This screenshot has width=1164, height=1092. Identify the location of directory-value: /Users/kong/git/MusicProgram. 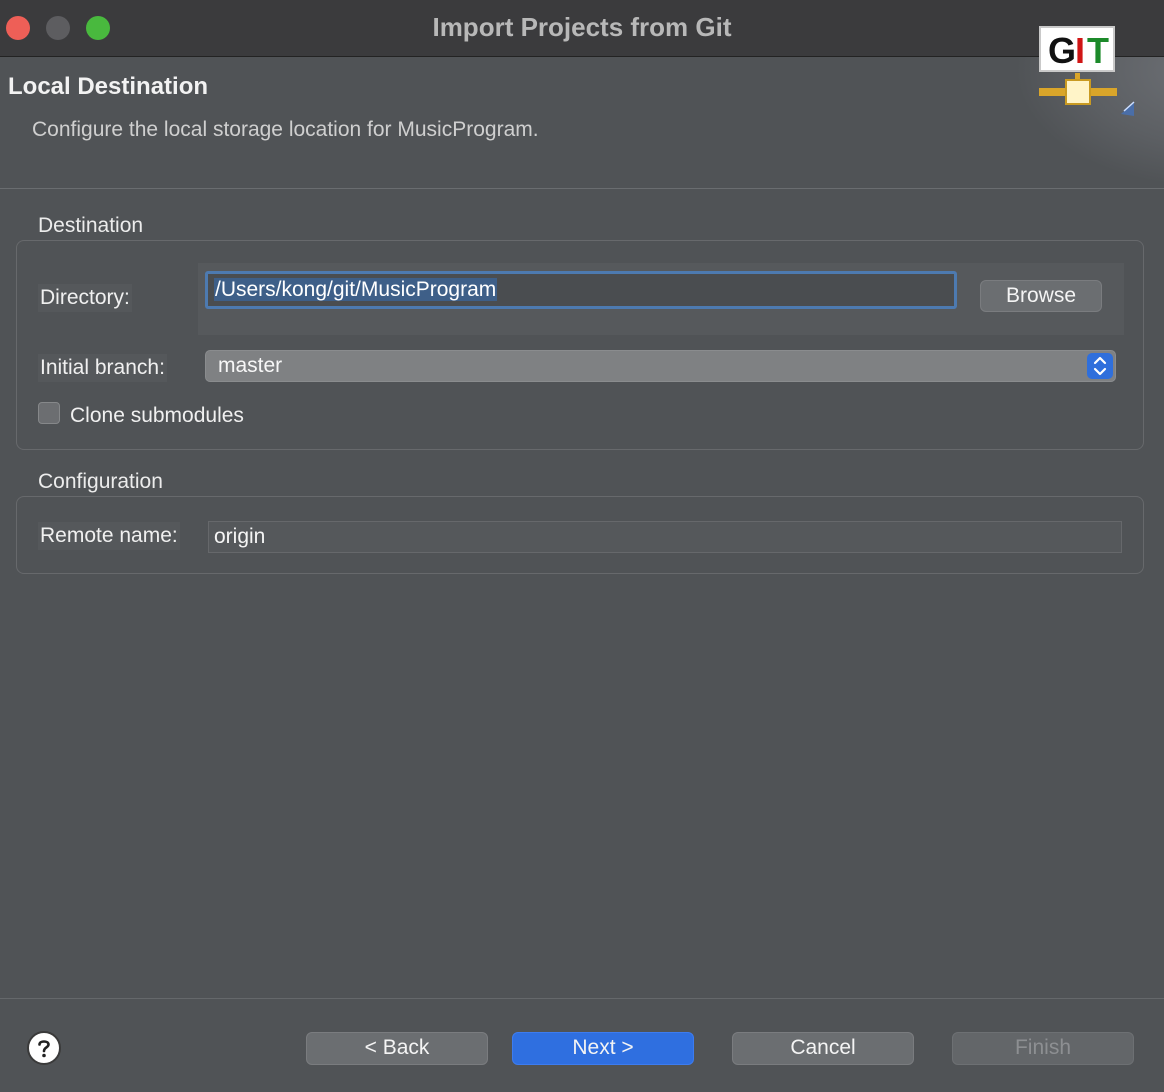
(356, 289).